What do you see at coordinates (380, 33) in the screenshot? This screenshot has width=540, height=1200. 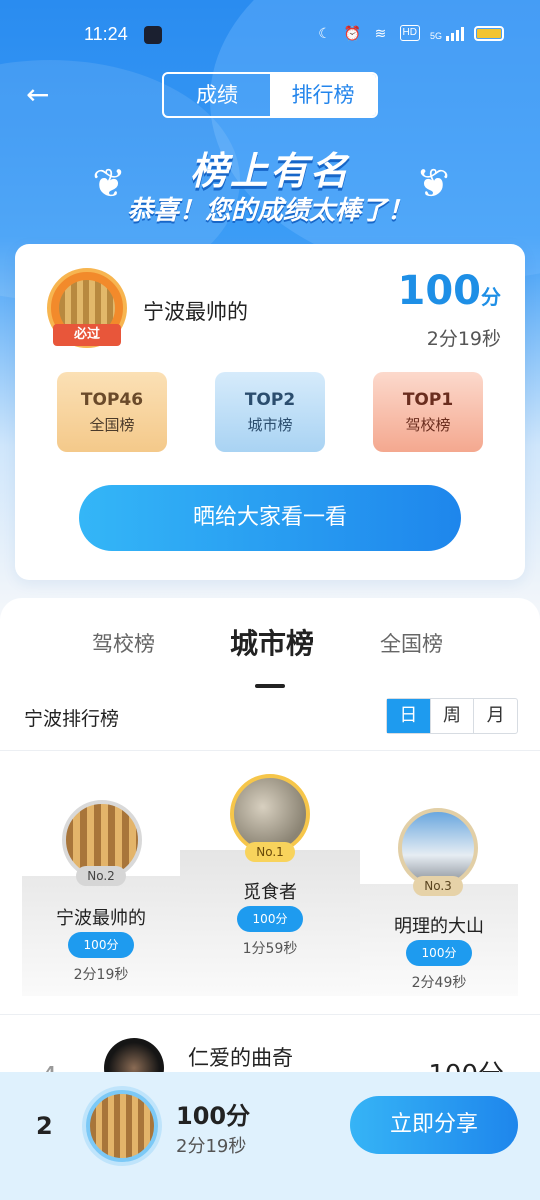 I see `wifi-icon: ≋` at bounding box center [380, 33].